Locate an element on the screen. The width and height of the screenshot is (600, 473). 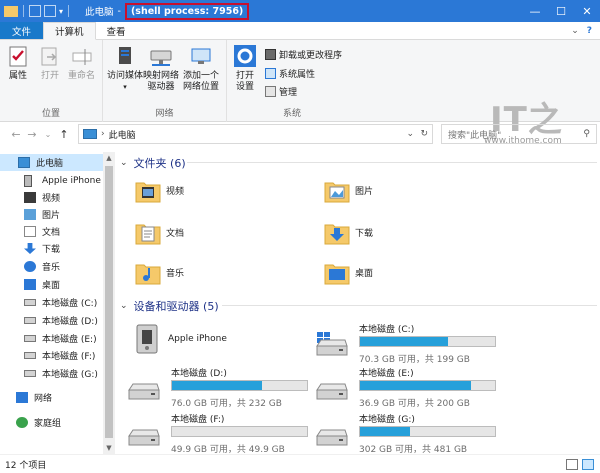
drive-item: 本地磁盘 (E:) 36.9 GB 可用，共 200 GB is located at coordinates (410, 388).